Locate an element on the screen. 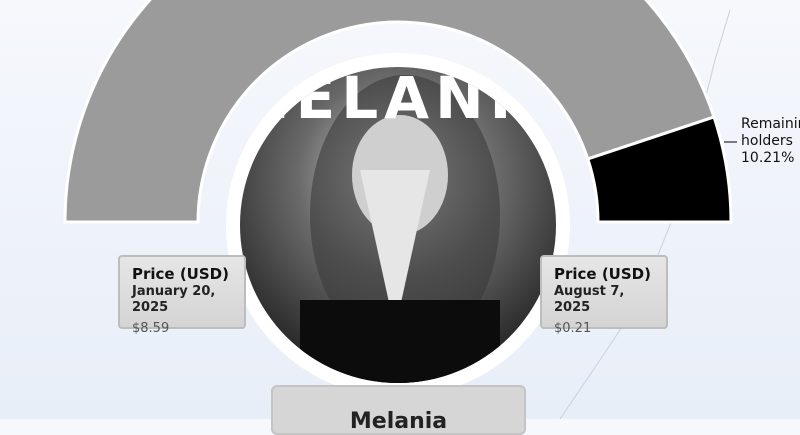 This screenshot has height=435, width=800. slice-label-remaining-holders: Remaining holders 10.21% is located at coordinates (770, 141).